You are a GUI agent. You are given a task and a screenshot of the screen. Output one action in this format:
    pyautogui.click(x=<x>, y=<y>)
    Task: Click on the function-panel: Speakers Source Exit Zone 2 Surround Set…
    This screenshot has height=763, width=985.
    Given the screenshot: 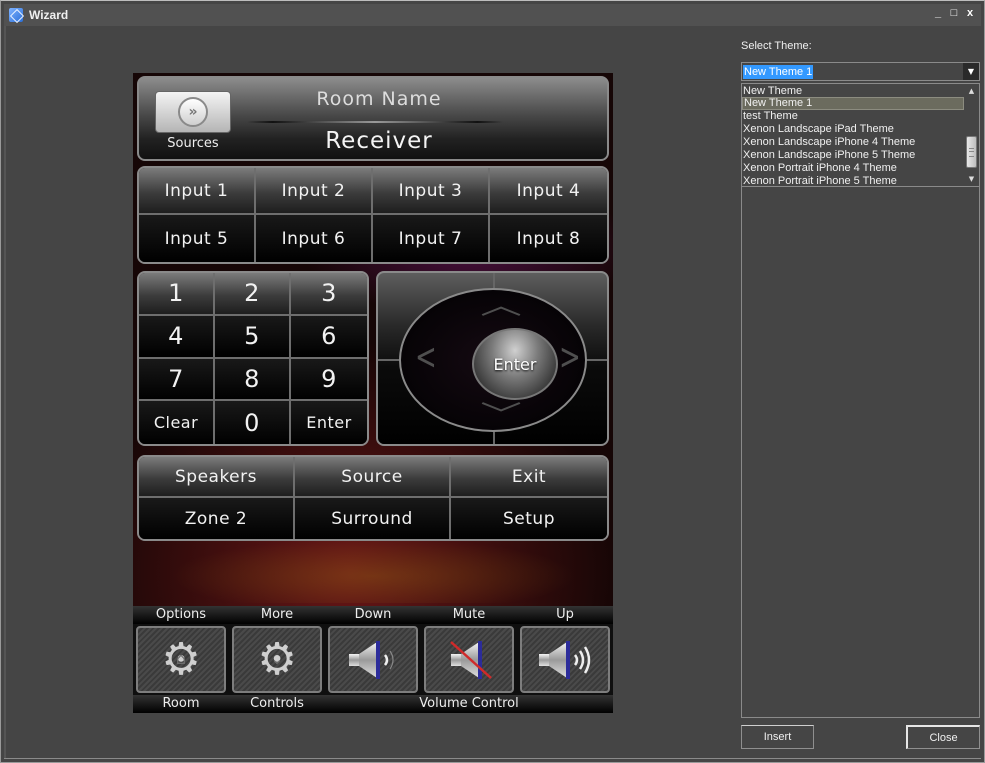 What is the action you would take?
    pyautogui.click(x=373, y=498)
    